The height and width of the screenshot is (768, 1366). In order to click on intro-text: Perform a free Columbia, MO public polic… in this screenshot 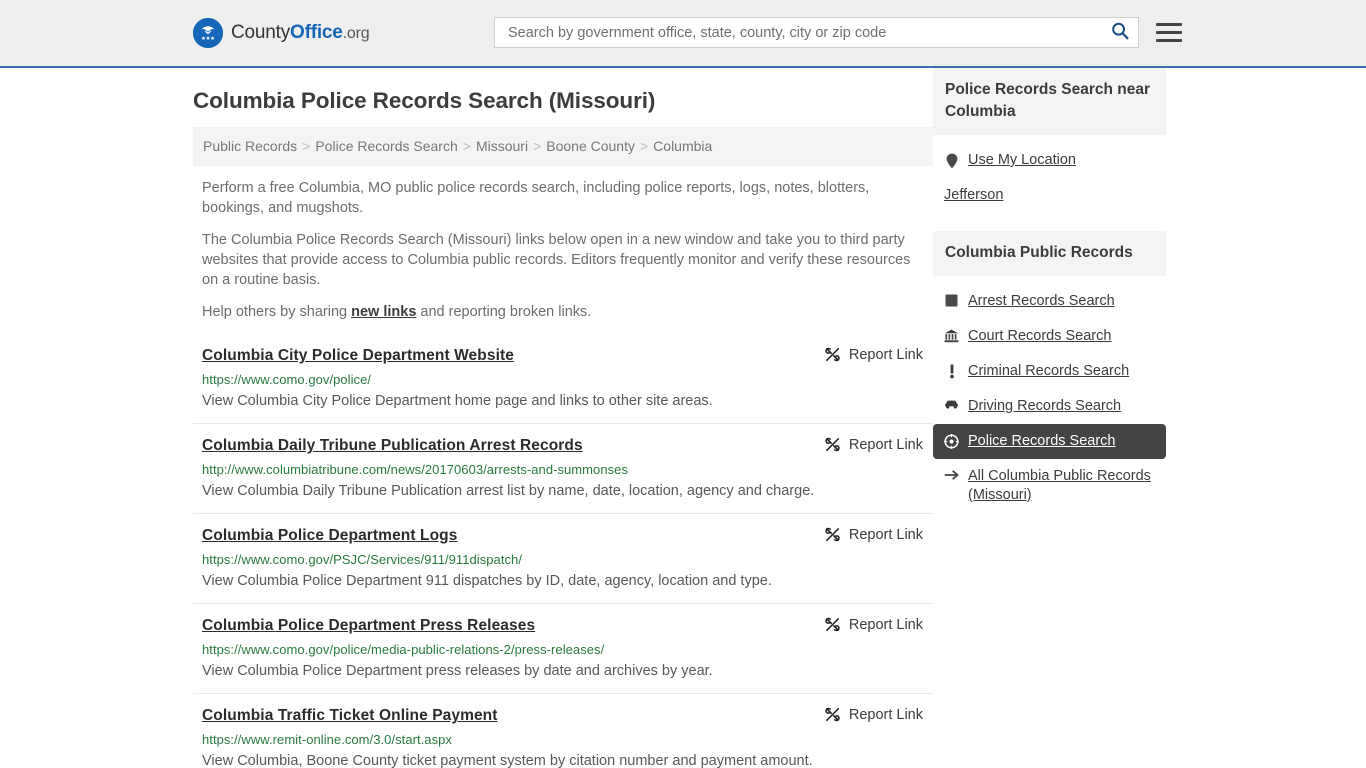, I will do `click(558, 250)`.